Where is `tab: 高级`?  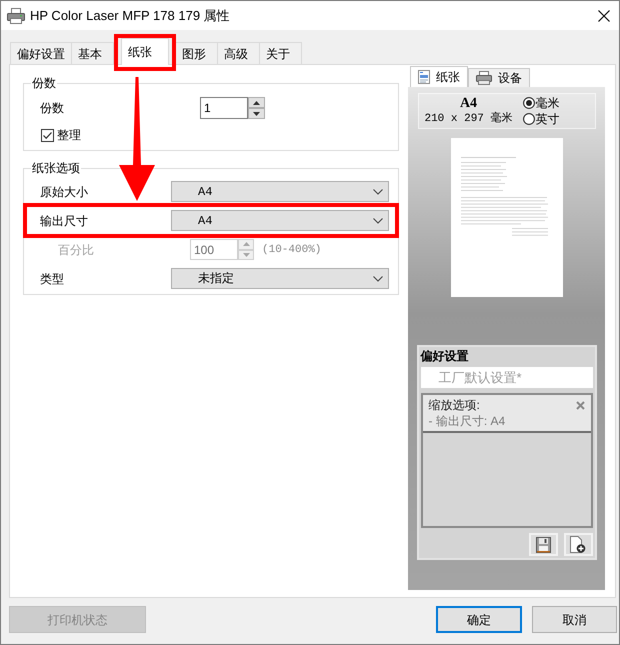
tab: 高级 is located at coordinates (239, 53).